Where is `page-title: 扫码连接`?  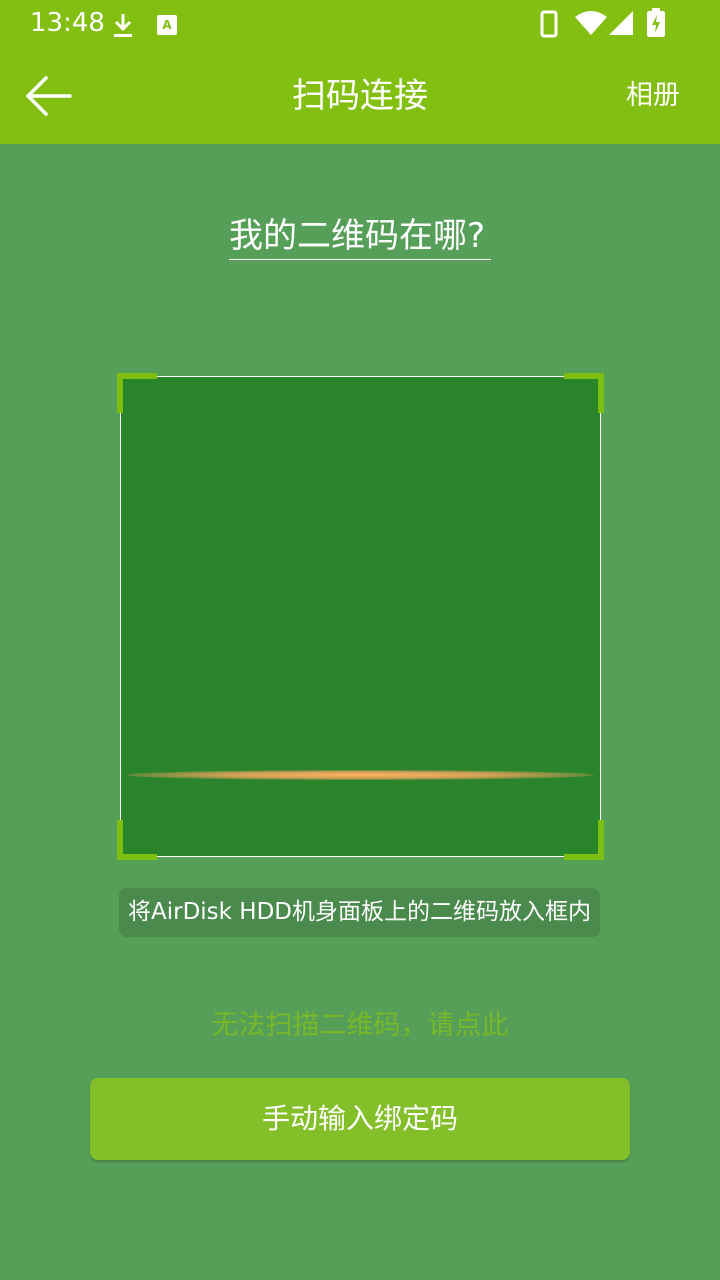
page-title: 扫码连接 is located at coordinates (360, 96).